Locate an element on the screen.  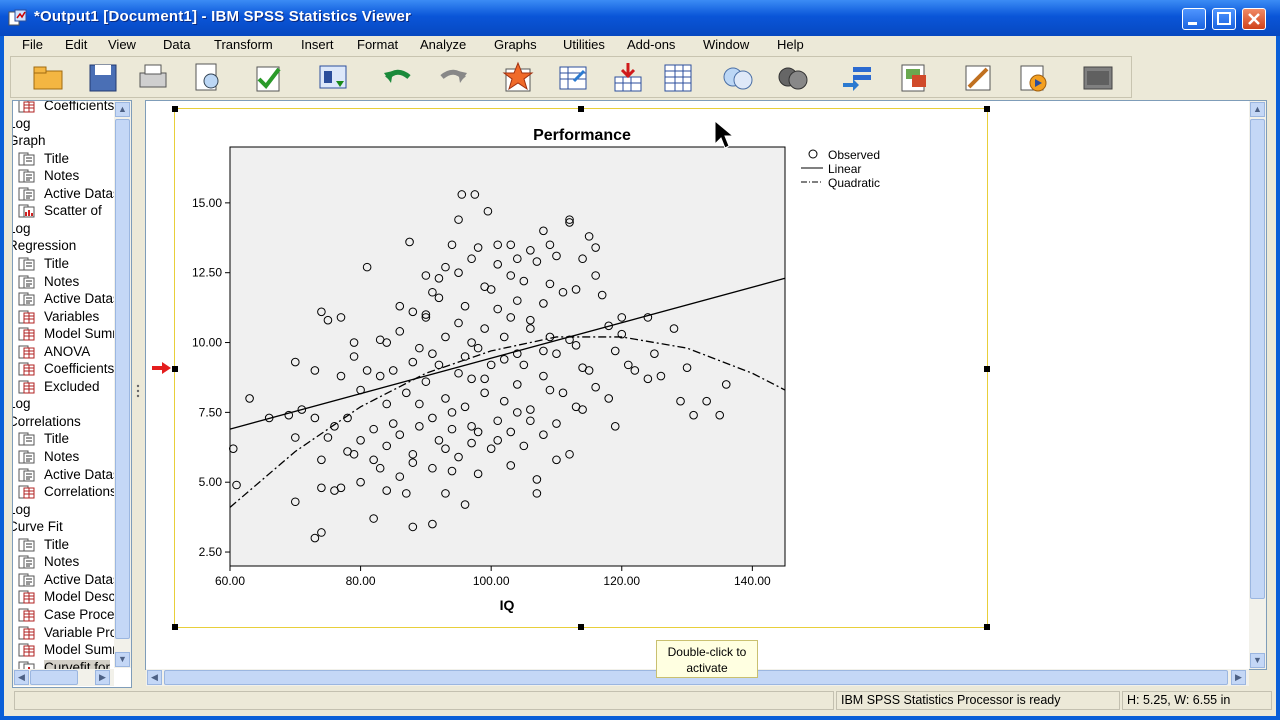
outline-hscroll-thumb is located at coordinates (54, 677).